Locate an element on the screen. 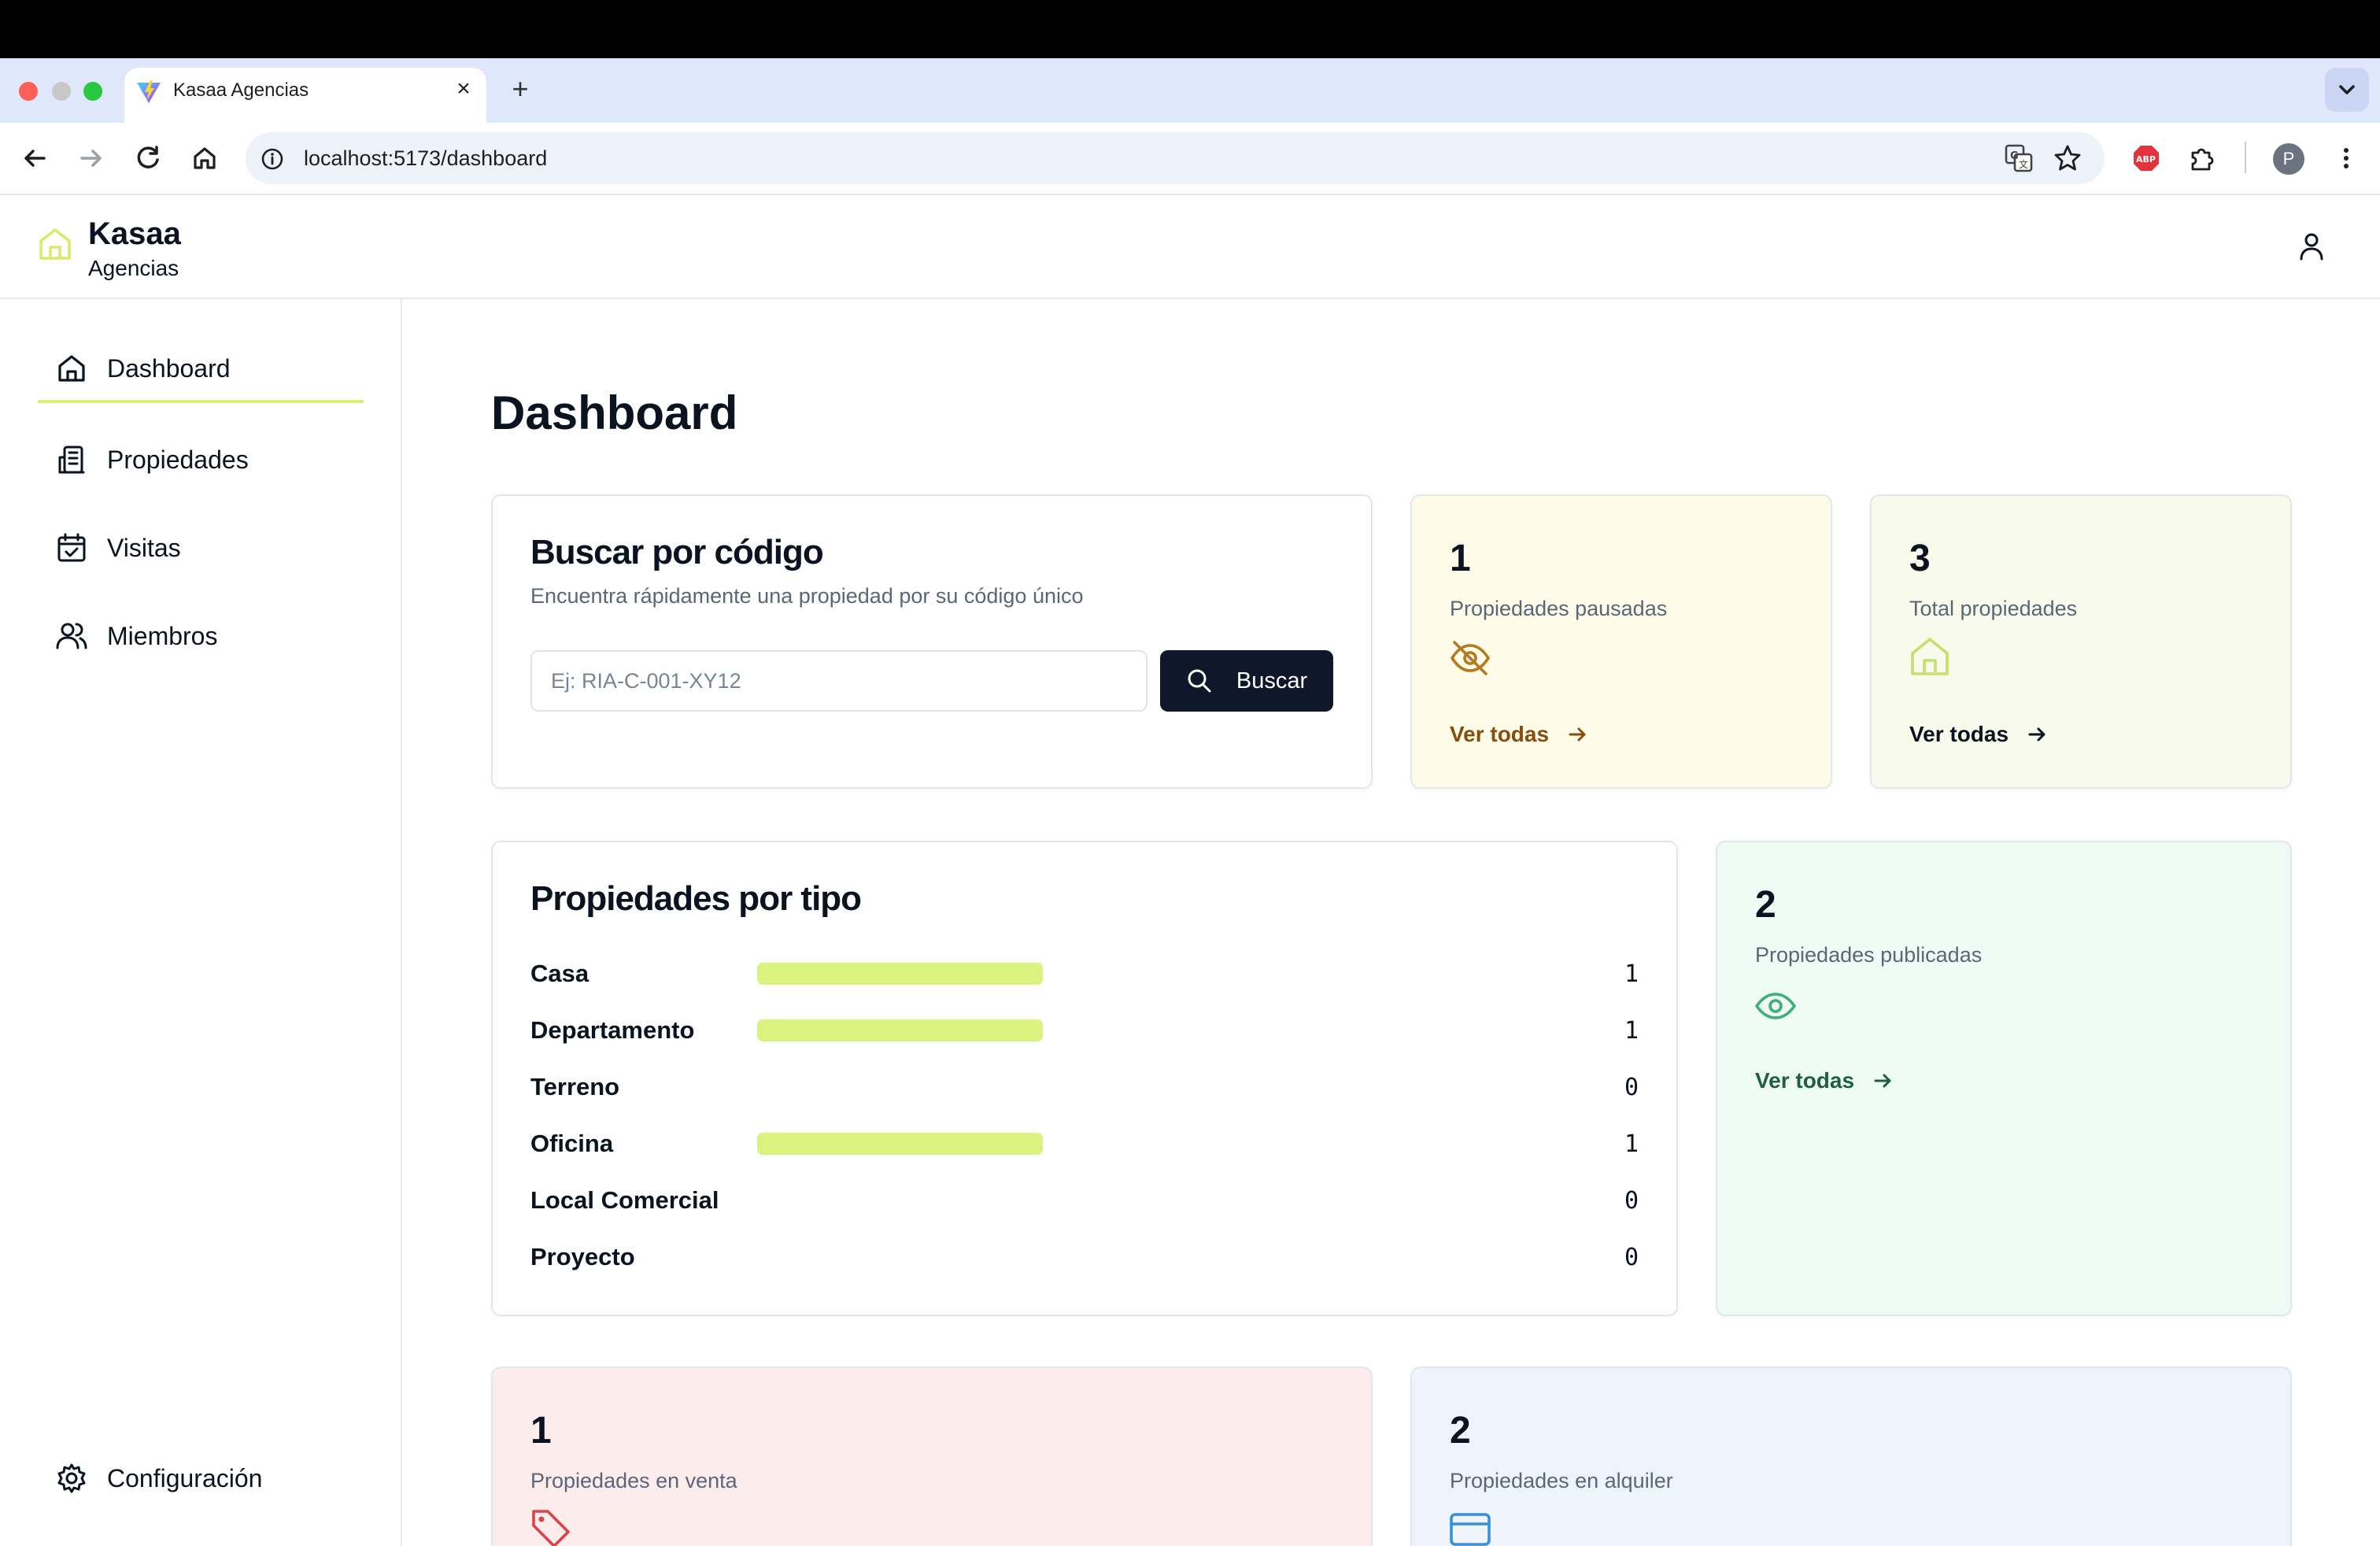 This screenshot has height=1546, width=2380. paused-count: 1 is located at coordinates (1460, 558).